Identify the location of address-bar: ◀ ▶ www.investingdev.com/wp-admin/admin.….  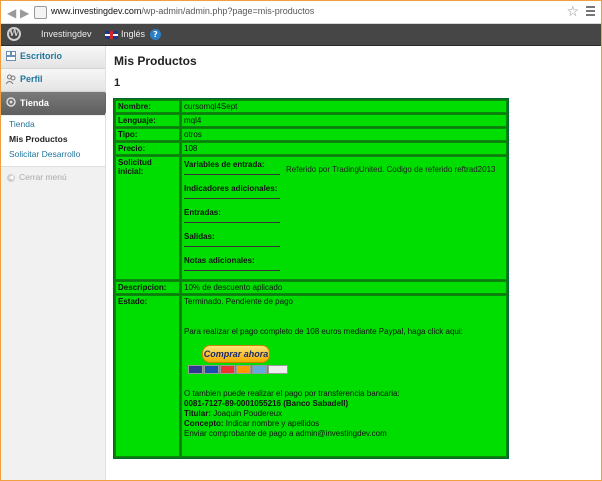
(301, 12).